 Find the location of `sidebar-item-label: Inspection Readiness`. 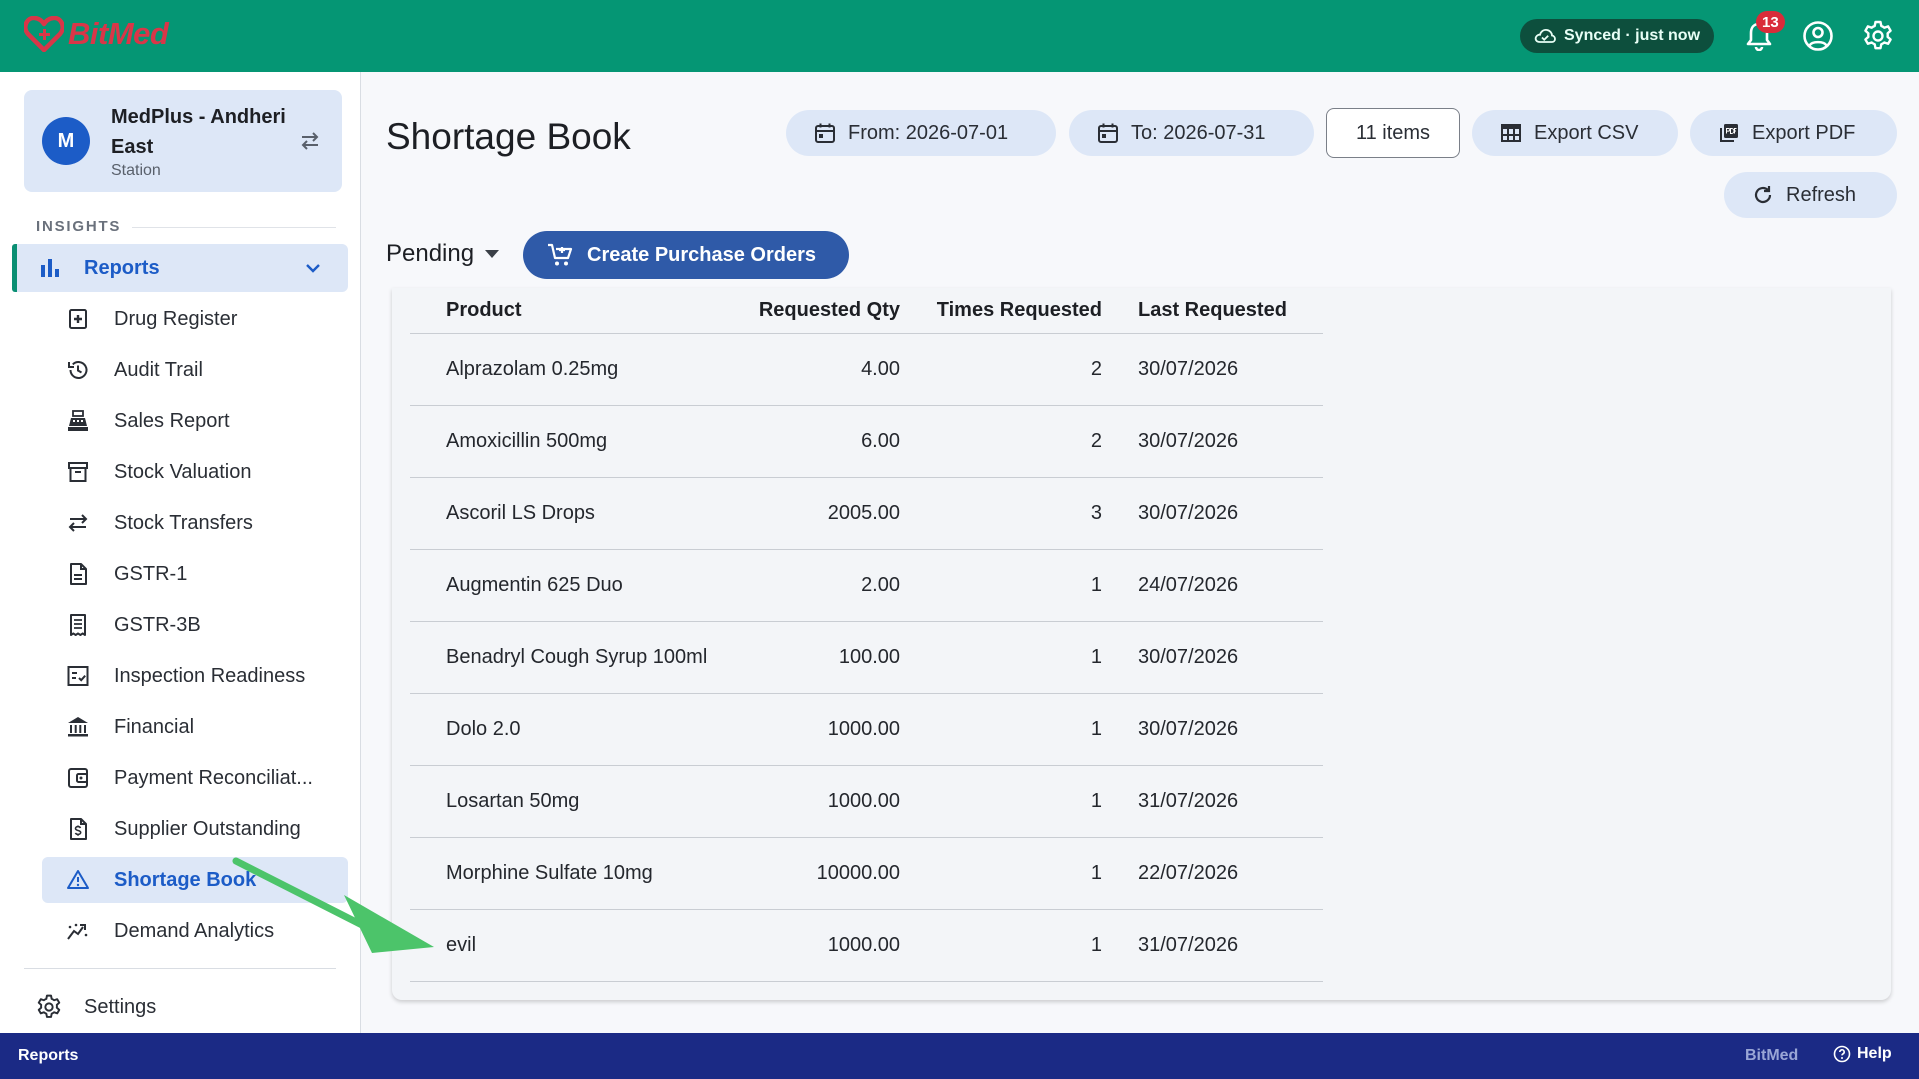

sidebar-item-label: Inspection Readiness is located at coordinates (210, 676).